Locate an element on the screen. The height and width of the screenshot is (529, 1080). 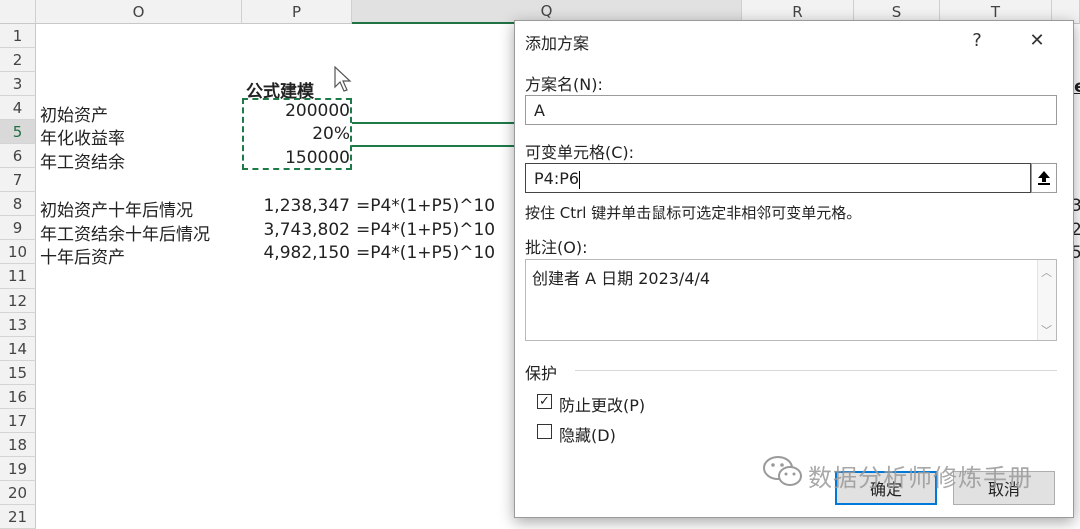
row-header-13: 13 is located at coordinates (18, 325).